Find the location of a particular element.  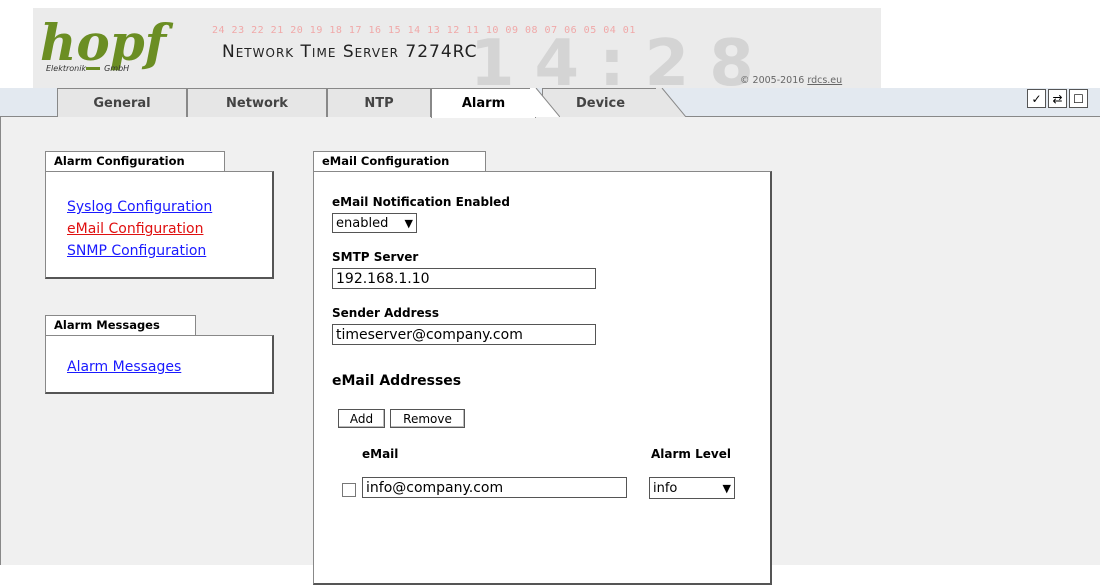

tab-general: General is located at coordinates (122, 102).